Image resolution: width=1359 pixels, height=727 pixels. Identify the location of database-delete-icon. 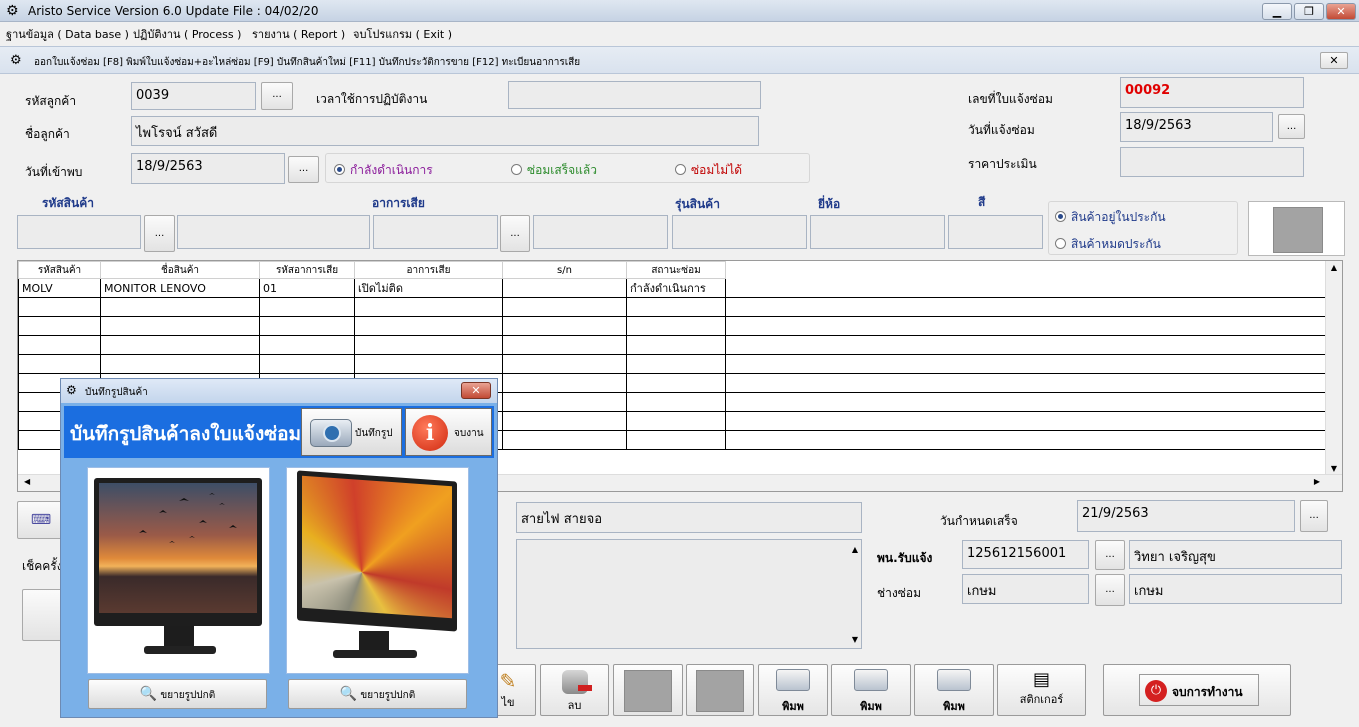
(576, 682).